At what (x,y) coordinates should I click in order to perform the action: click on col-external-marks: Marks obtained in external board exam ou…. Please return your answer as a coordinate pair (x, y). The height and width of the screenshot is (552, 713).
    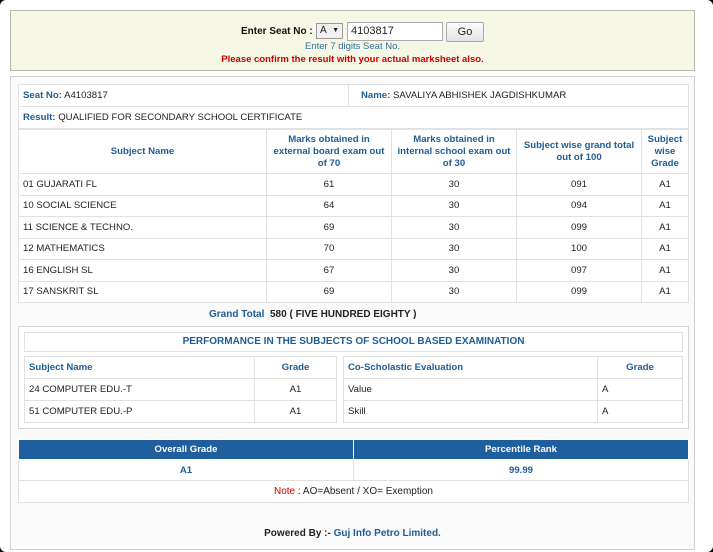
    Looking at the image, I should click on (329, 151).